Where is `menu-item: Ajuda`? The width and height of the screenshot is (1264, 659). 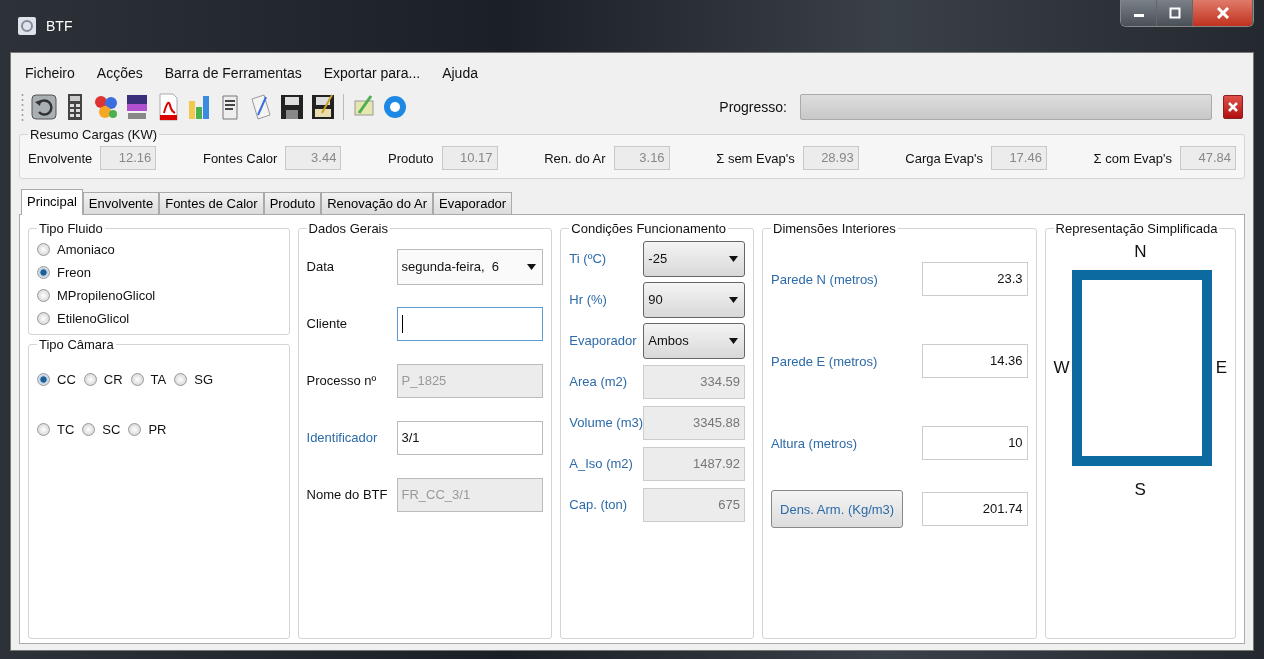 menu-item: Ajuda is located at coordinates (460, 73).